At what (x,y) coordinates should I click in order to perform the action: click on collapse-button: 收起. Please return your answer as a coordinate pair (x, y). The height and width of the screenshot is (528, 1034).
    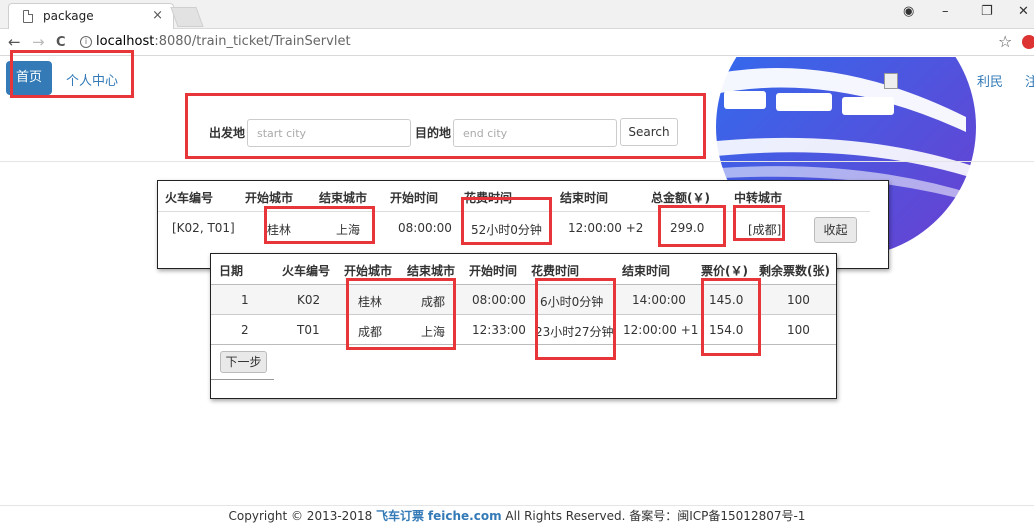
    Looking at the image, I should click on (835, 230).